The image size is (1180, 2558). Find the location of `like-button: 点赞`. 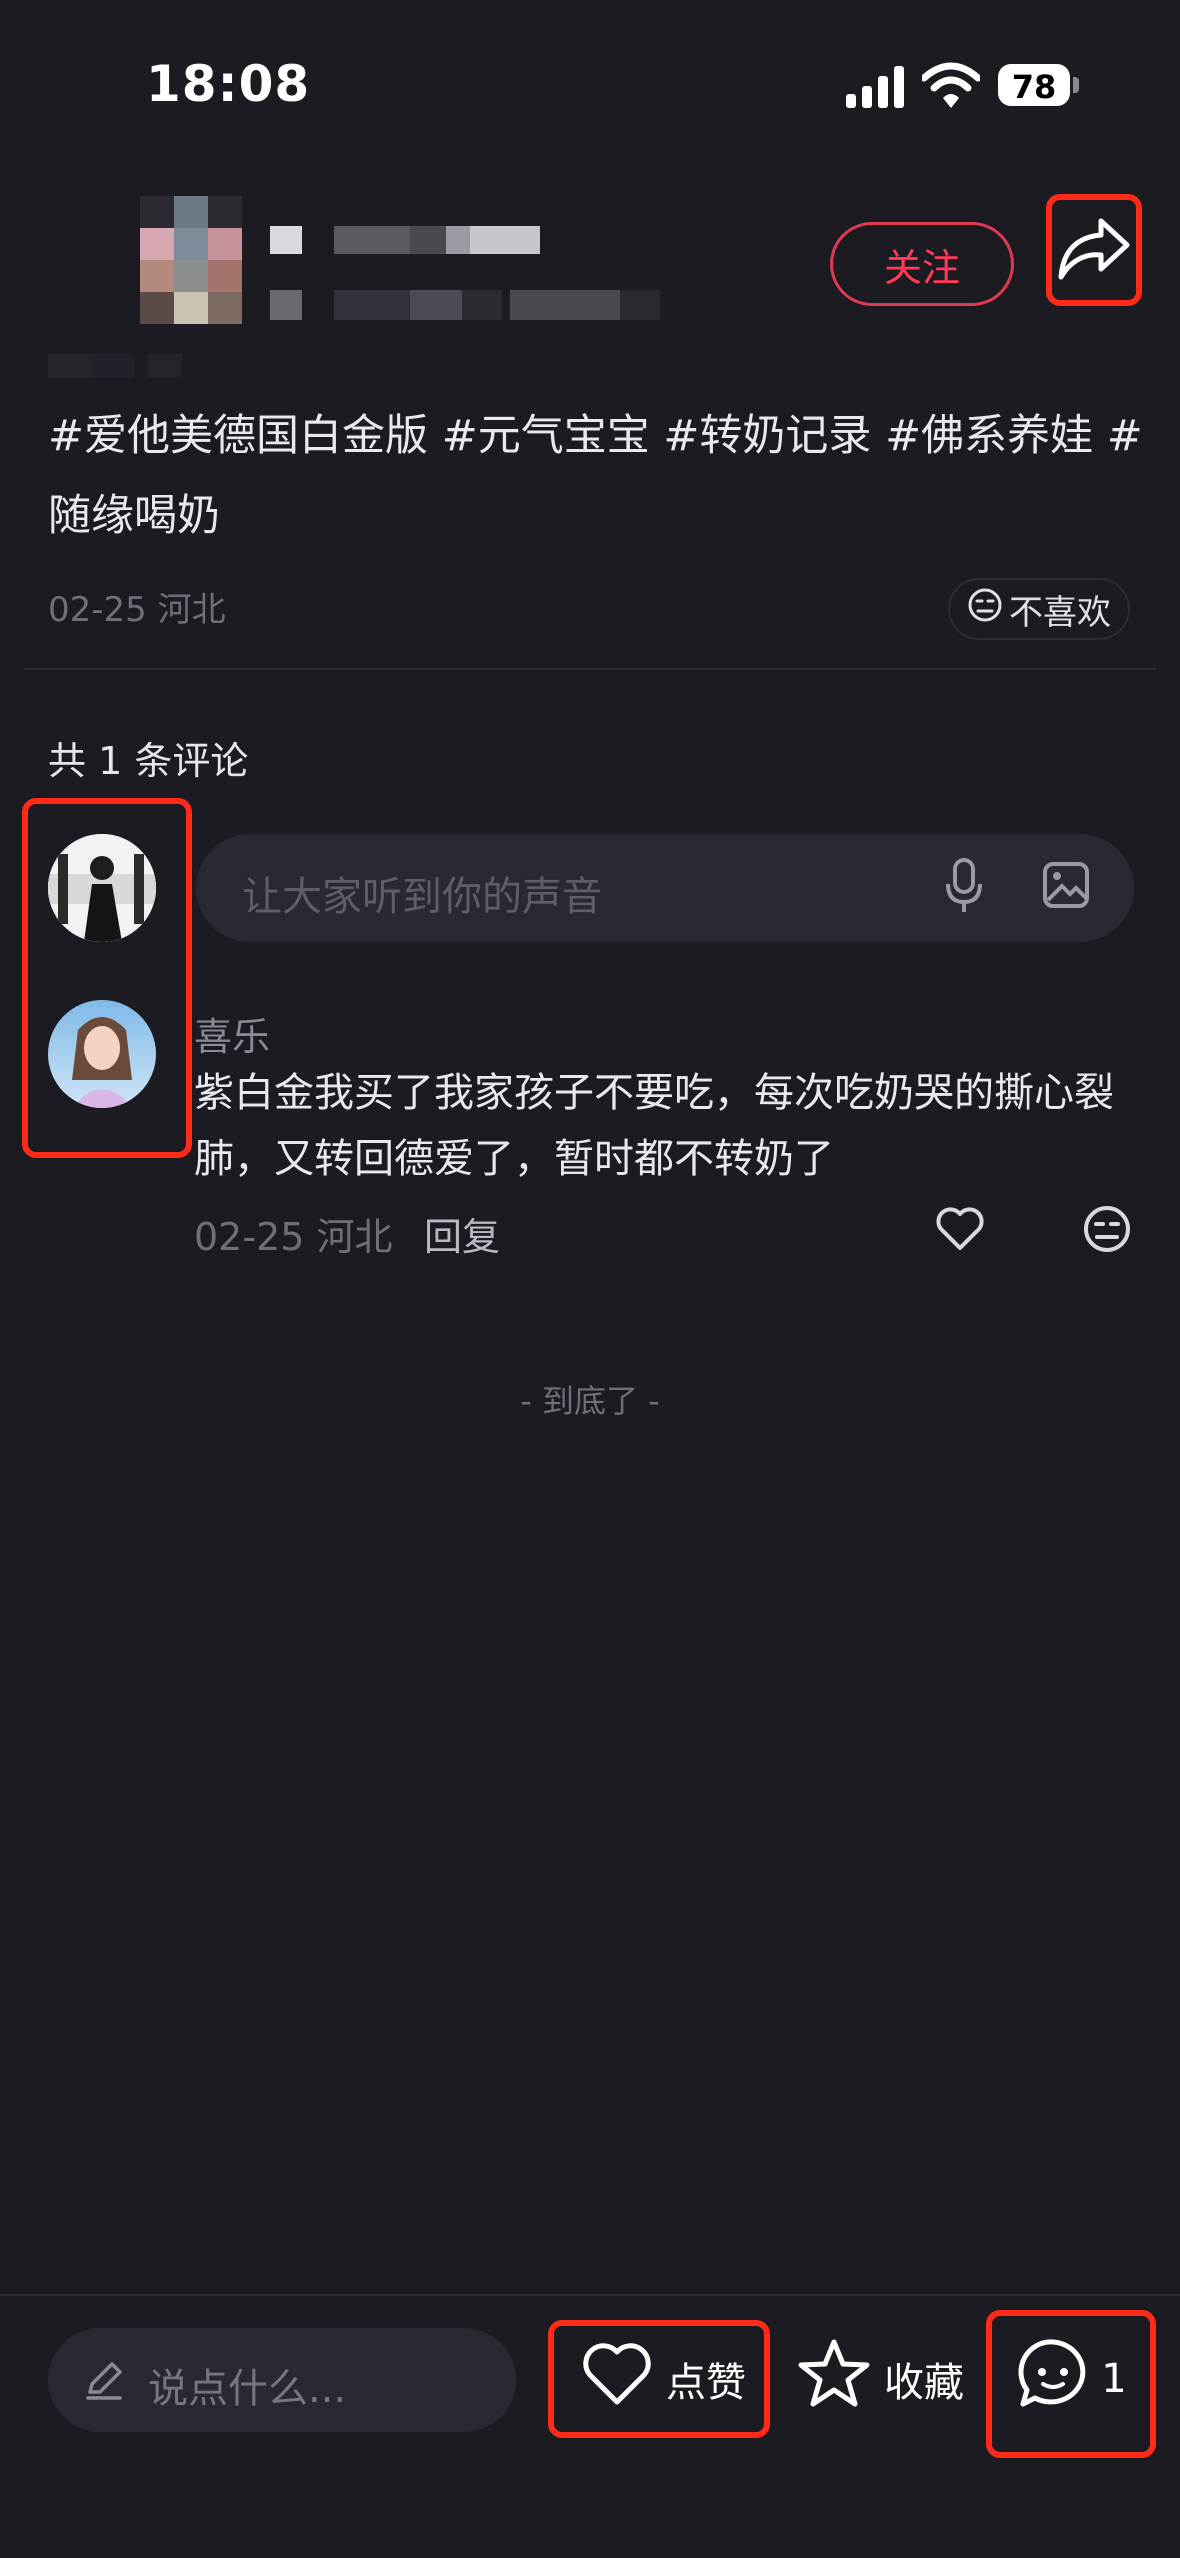

like-button: 点赞 is located at coordinates (659, 2379).